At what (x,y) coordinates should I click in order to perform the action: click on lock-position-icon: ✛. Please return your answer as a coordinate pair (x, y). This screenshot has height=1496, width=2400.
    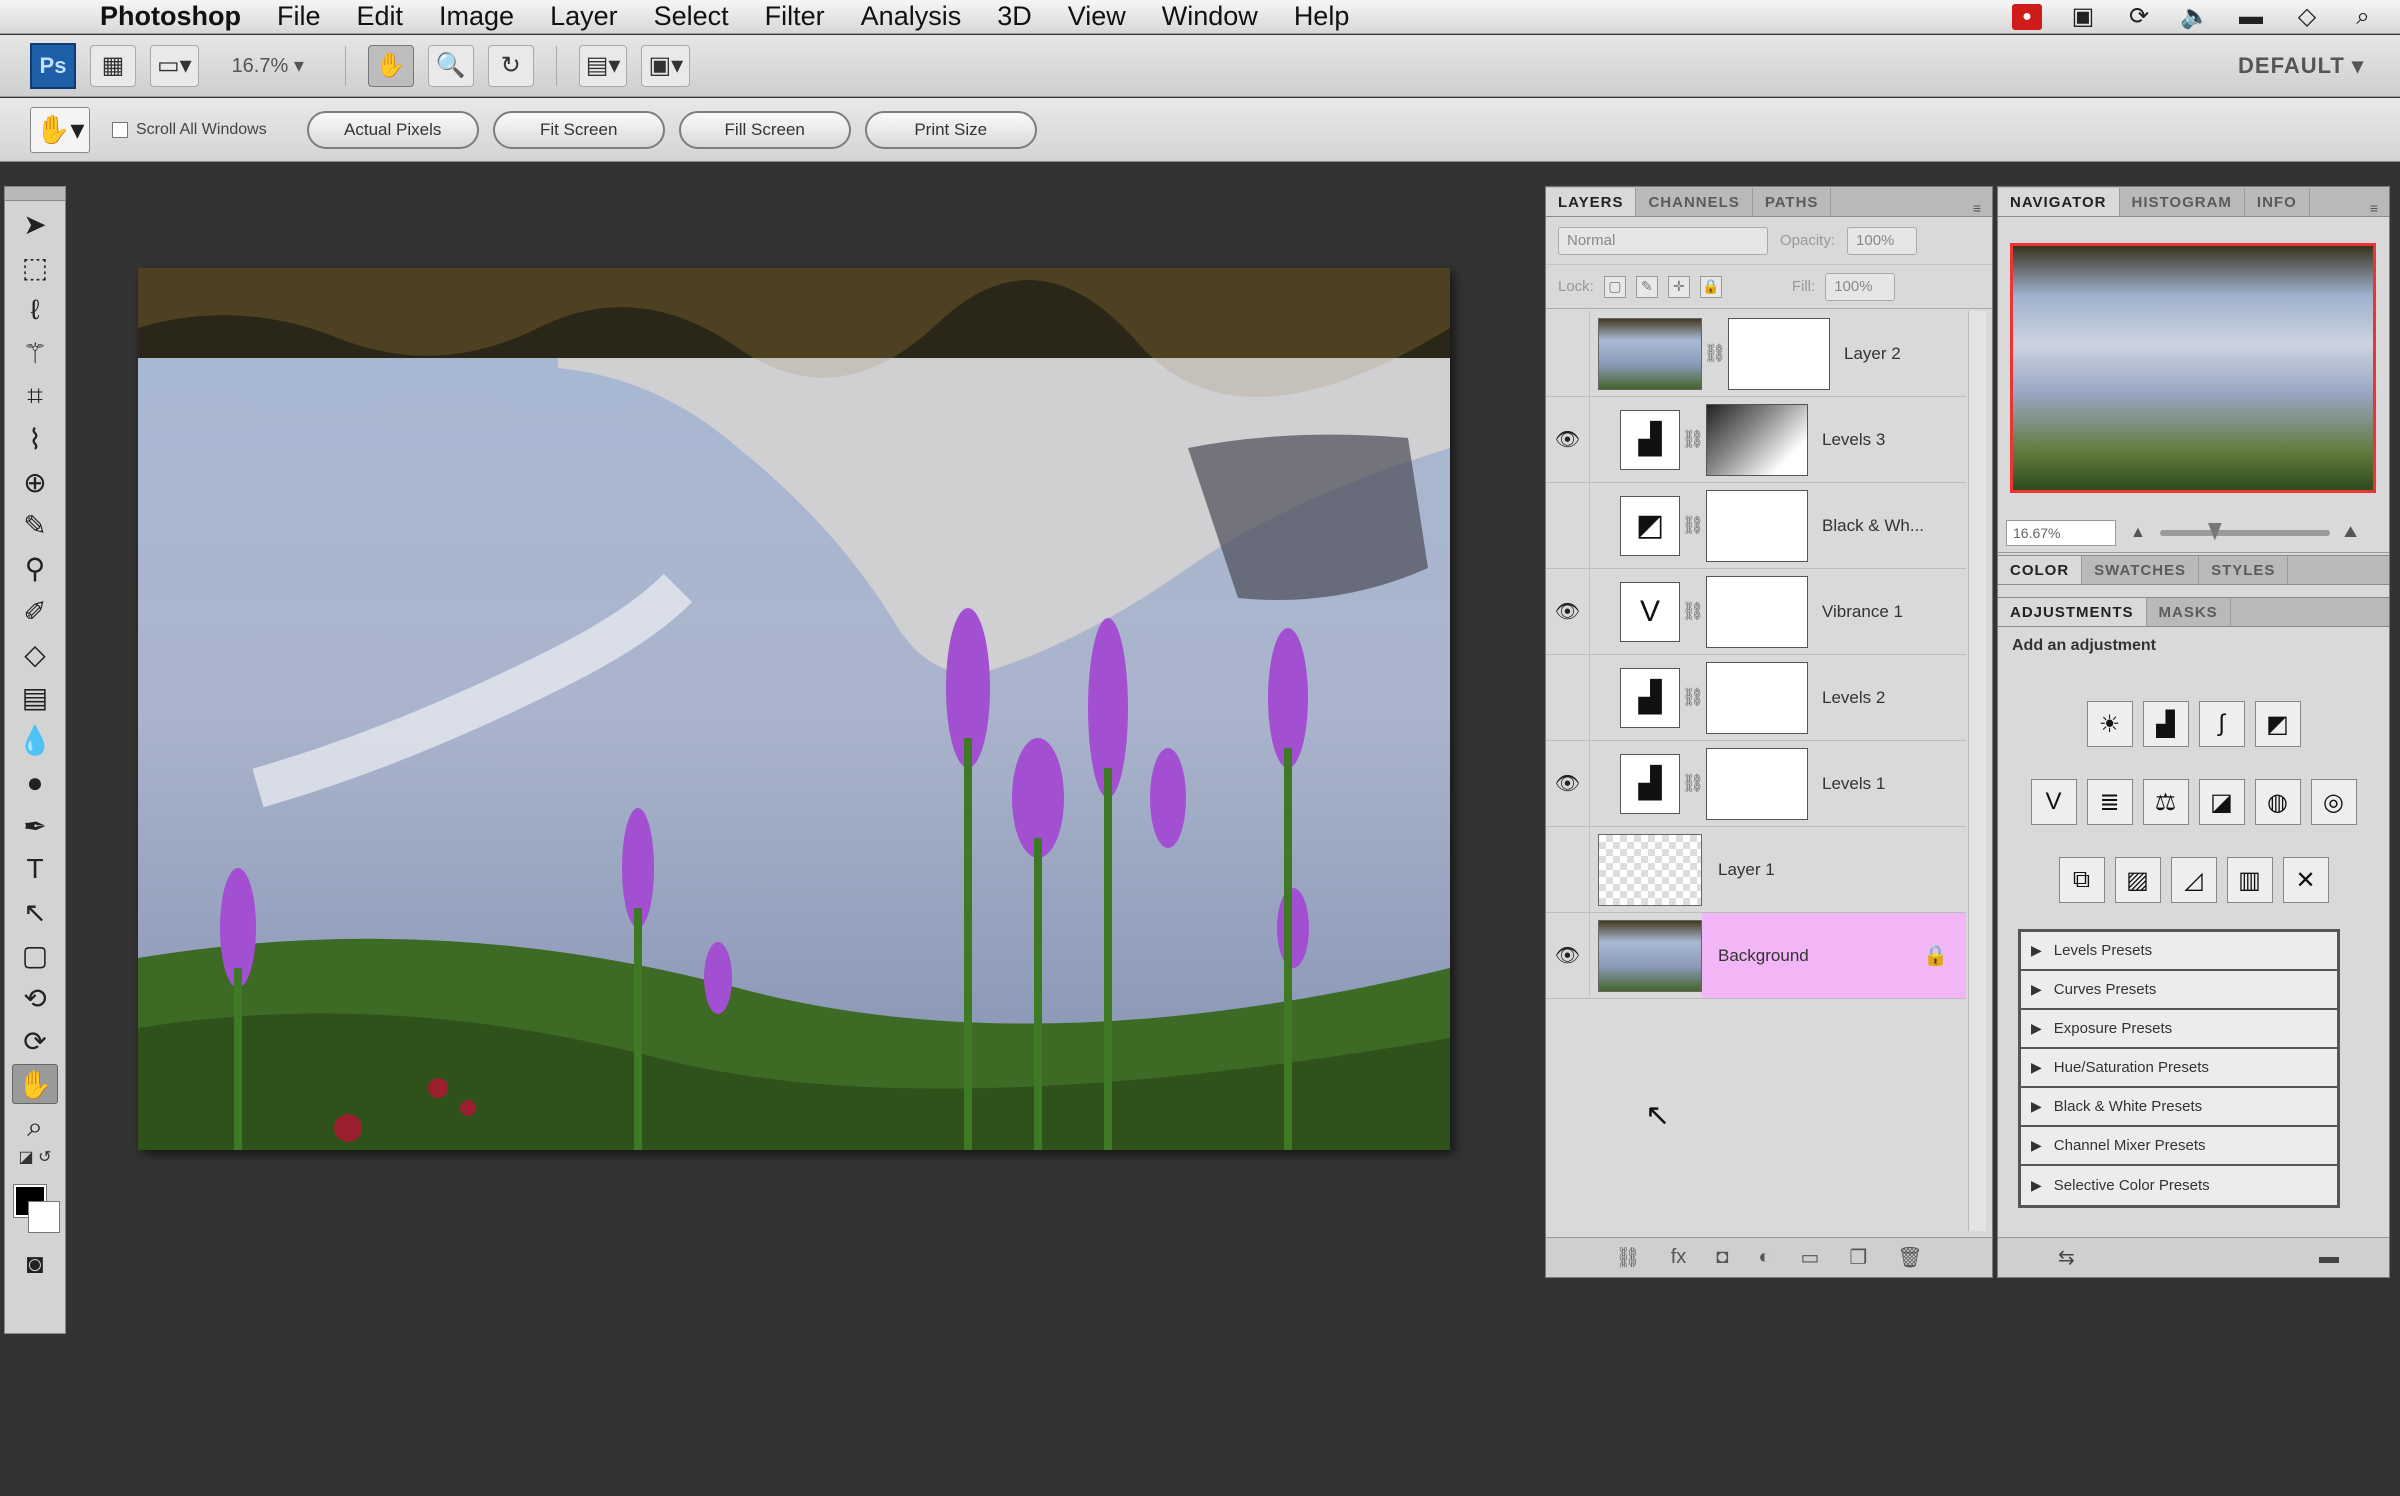
    Looking at the image, I should click on (1678, 286).